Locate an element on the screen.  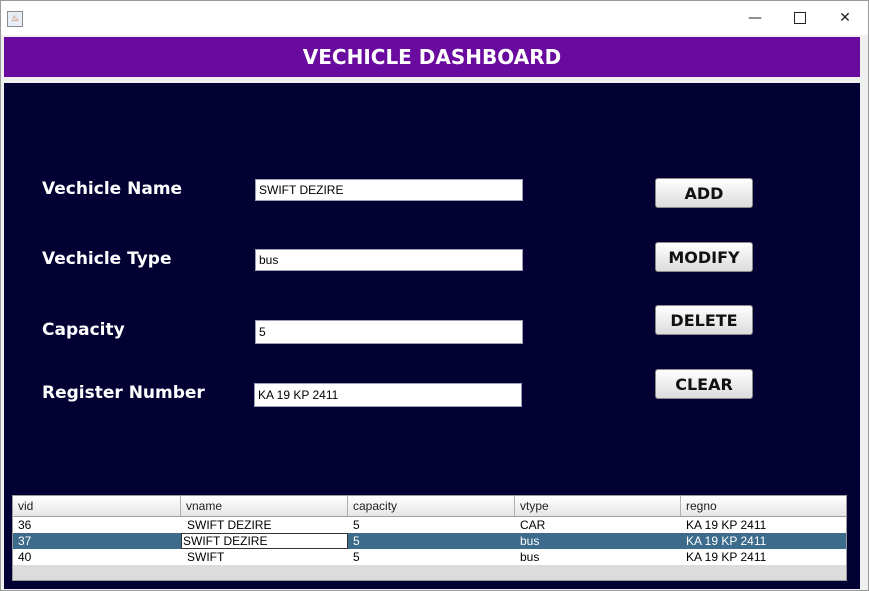
modify-button: MODIFY is located at coordinates (704, 257).